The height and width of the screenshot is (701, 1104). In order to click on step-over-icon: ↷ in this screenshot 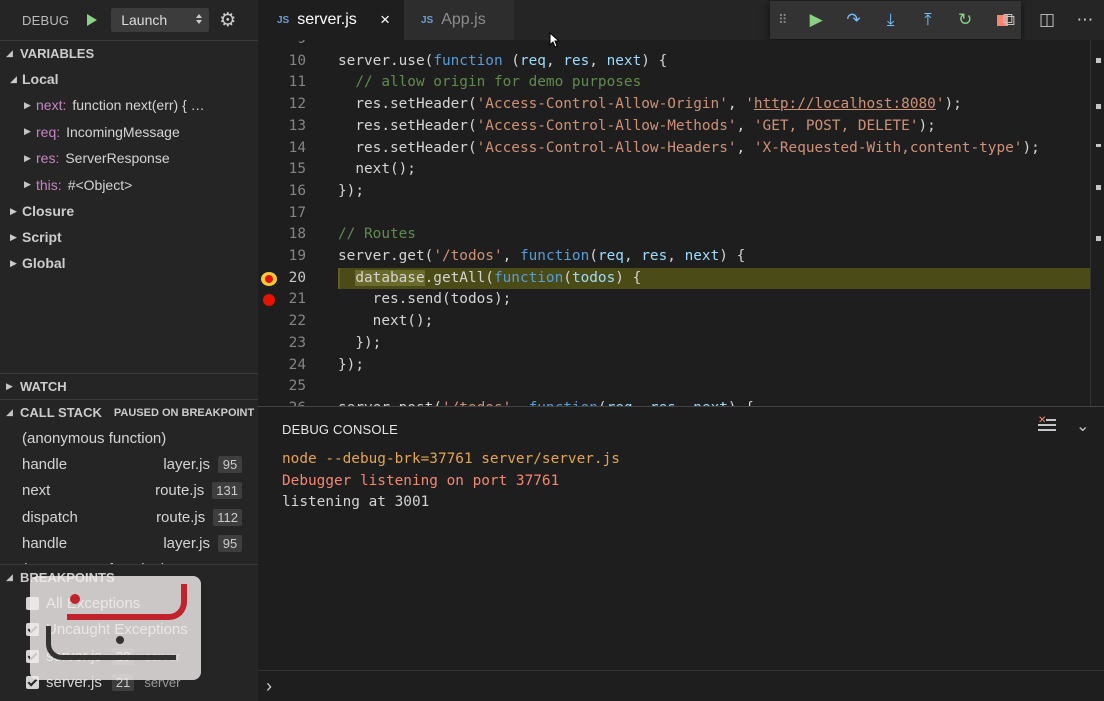, I will do `click(853, 20)`.